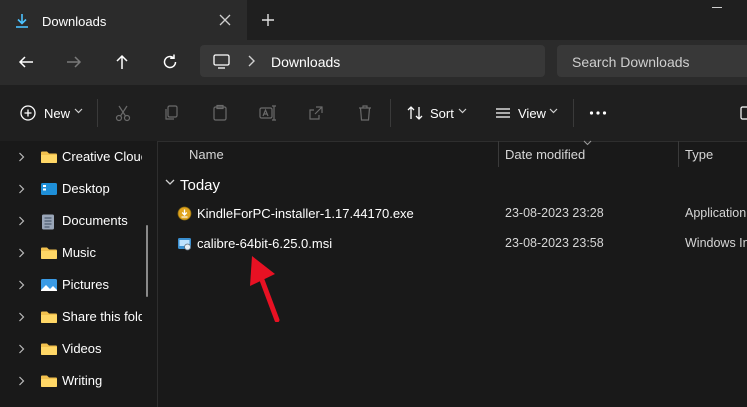  I want to click on sidebar-item-pictures: Pictures, so click(72, 285).